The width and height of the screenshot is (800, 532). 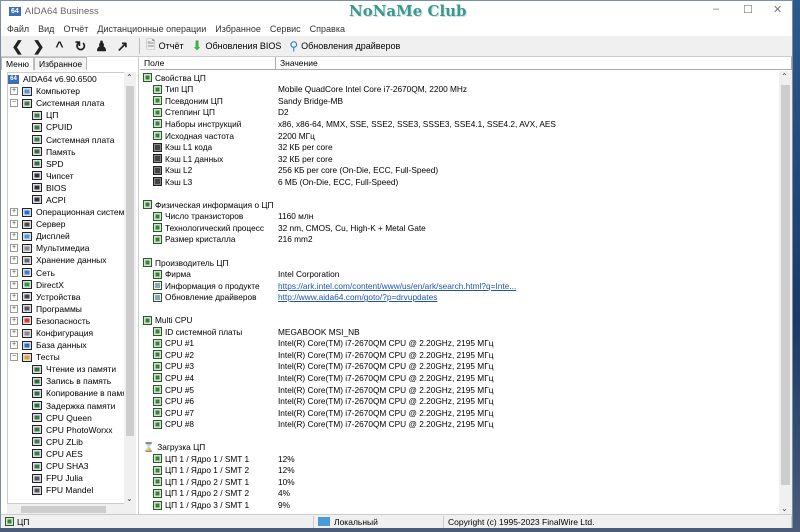 I want to click on tree-item: + Хранение данных, so click(x=66, y=260).